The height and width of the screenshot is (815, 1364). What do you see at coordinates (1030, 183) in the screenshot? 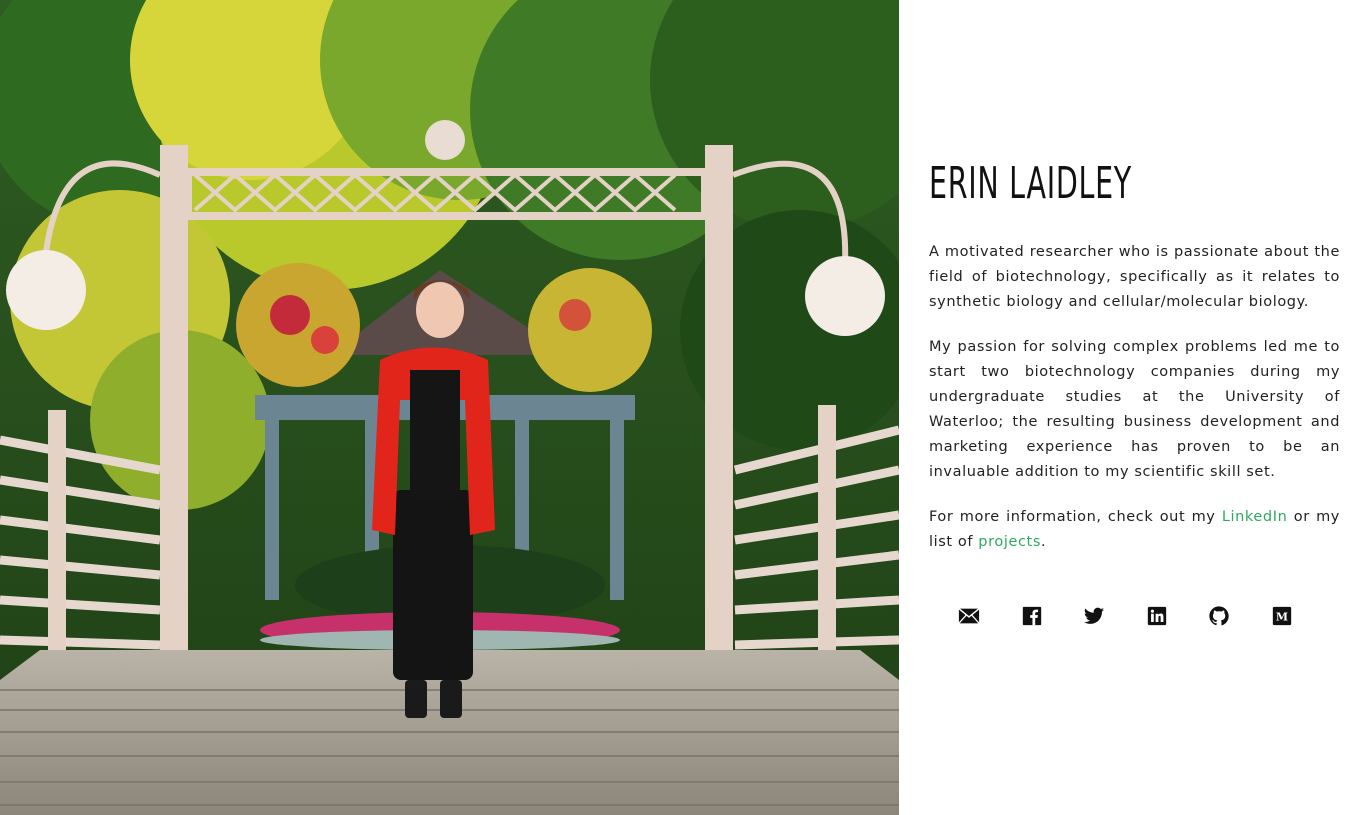
I see `profile-name: ERIN LAIDLEY` at bounding box center [1030, 183].